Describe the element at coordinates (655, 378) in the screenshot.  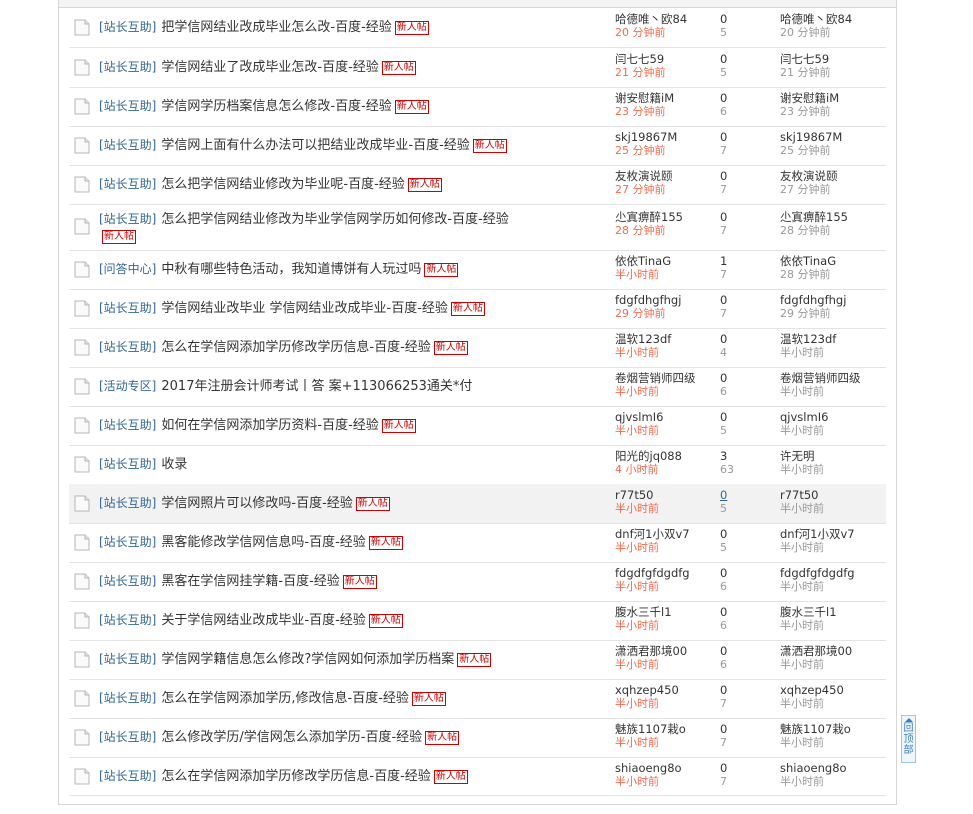
I see `author-link: 卷烟营销师四级` at that location.